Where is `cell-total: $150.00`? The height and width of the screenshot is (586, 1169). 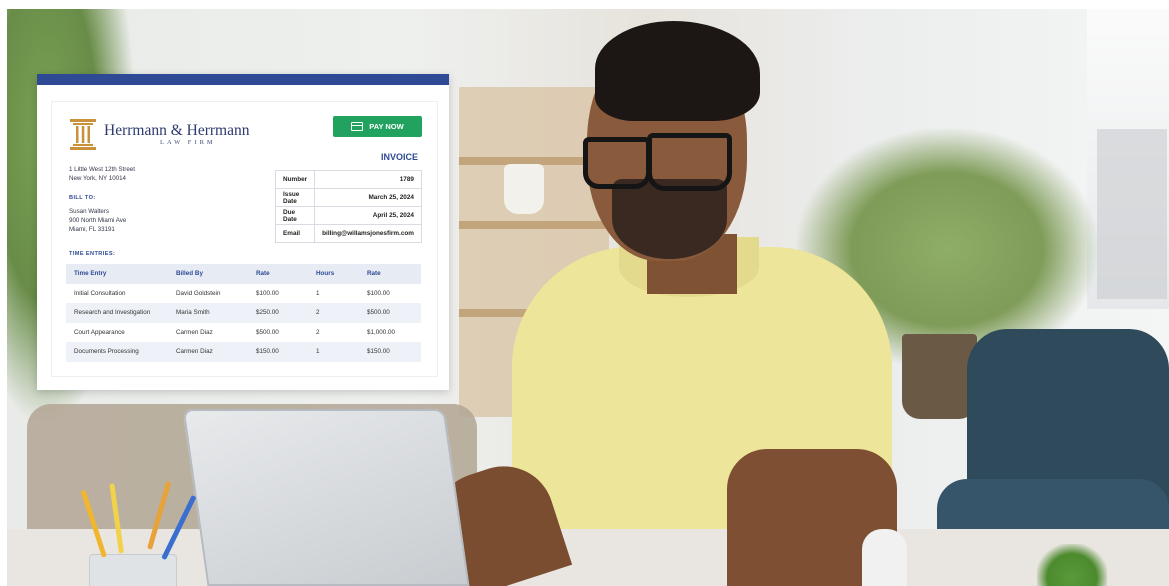 cell-total: $150.00 is located at coordinates (378, 352).